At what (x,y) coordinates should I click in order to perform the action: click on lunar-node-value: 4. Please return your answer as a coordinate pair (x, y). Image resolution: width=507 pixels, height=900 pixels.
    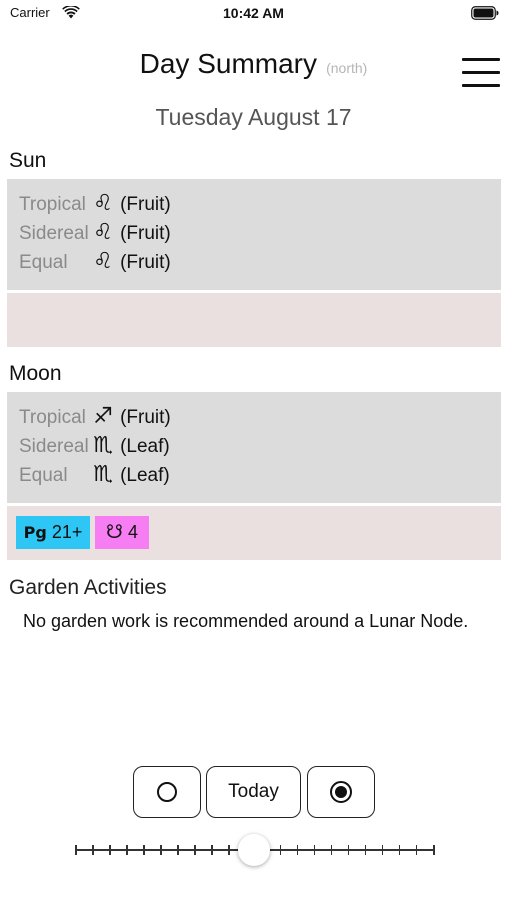
    Looking at the image, I should click on (132, 532).